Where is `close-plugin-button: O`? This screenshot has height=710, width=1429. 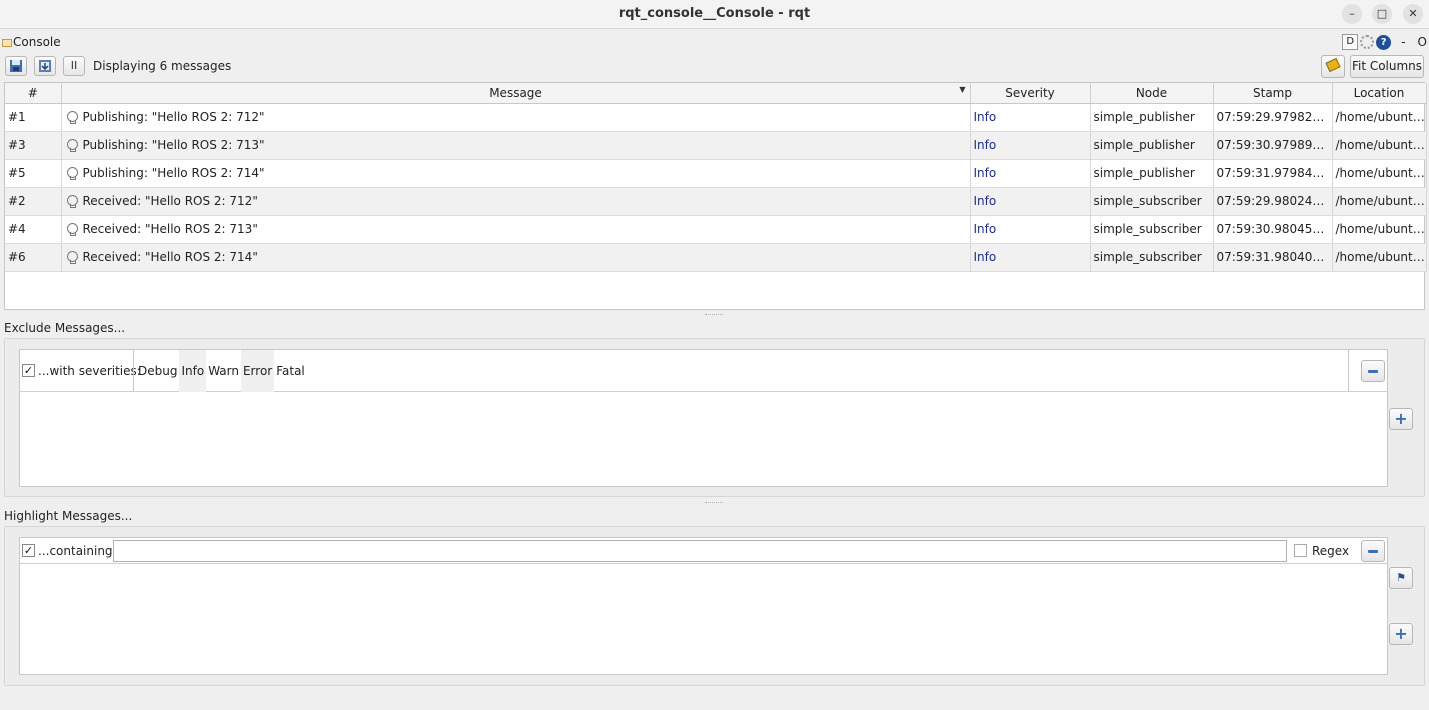
close-plugin-button: O is located at coordinates (1422, 42).